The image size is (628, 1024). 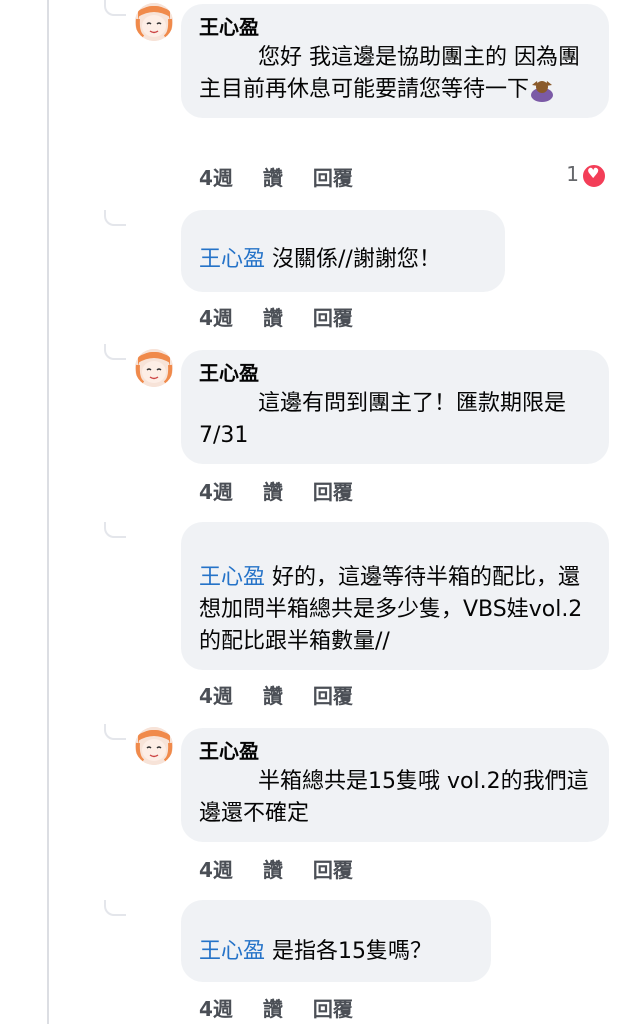 I want to click on comment-text: 半箱總共是15隻哦 vol.2的我們這邊還不確定, so click(x=394, y=797).